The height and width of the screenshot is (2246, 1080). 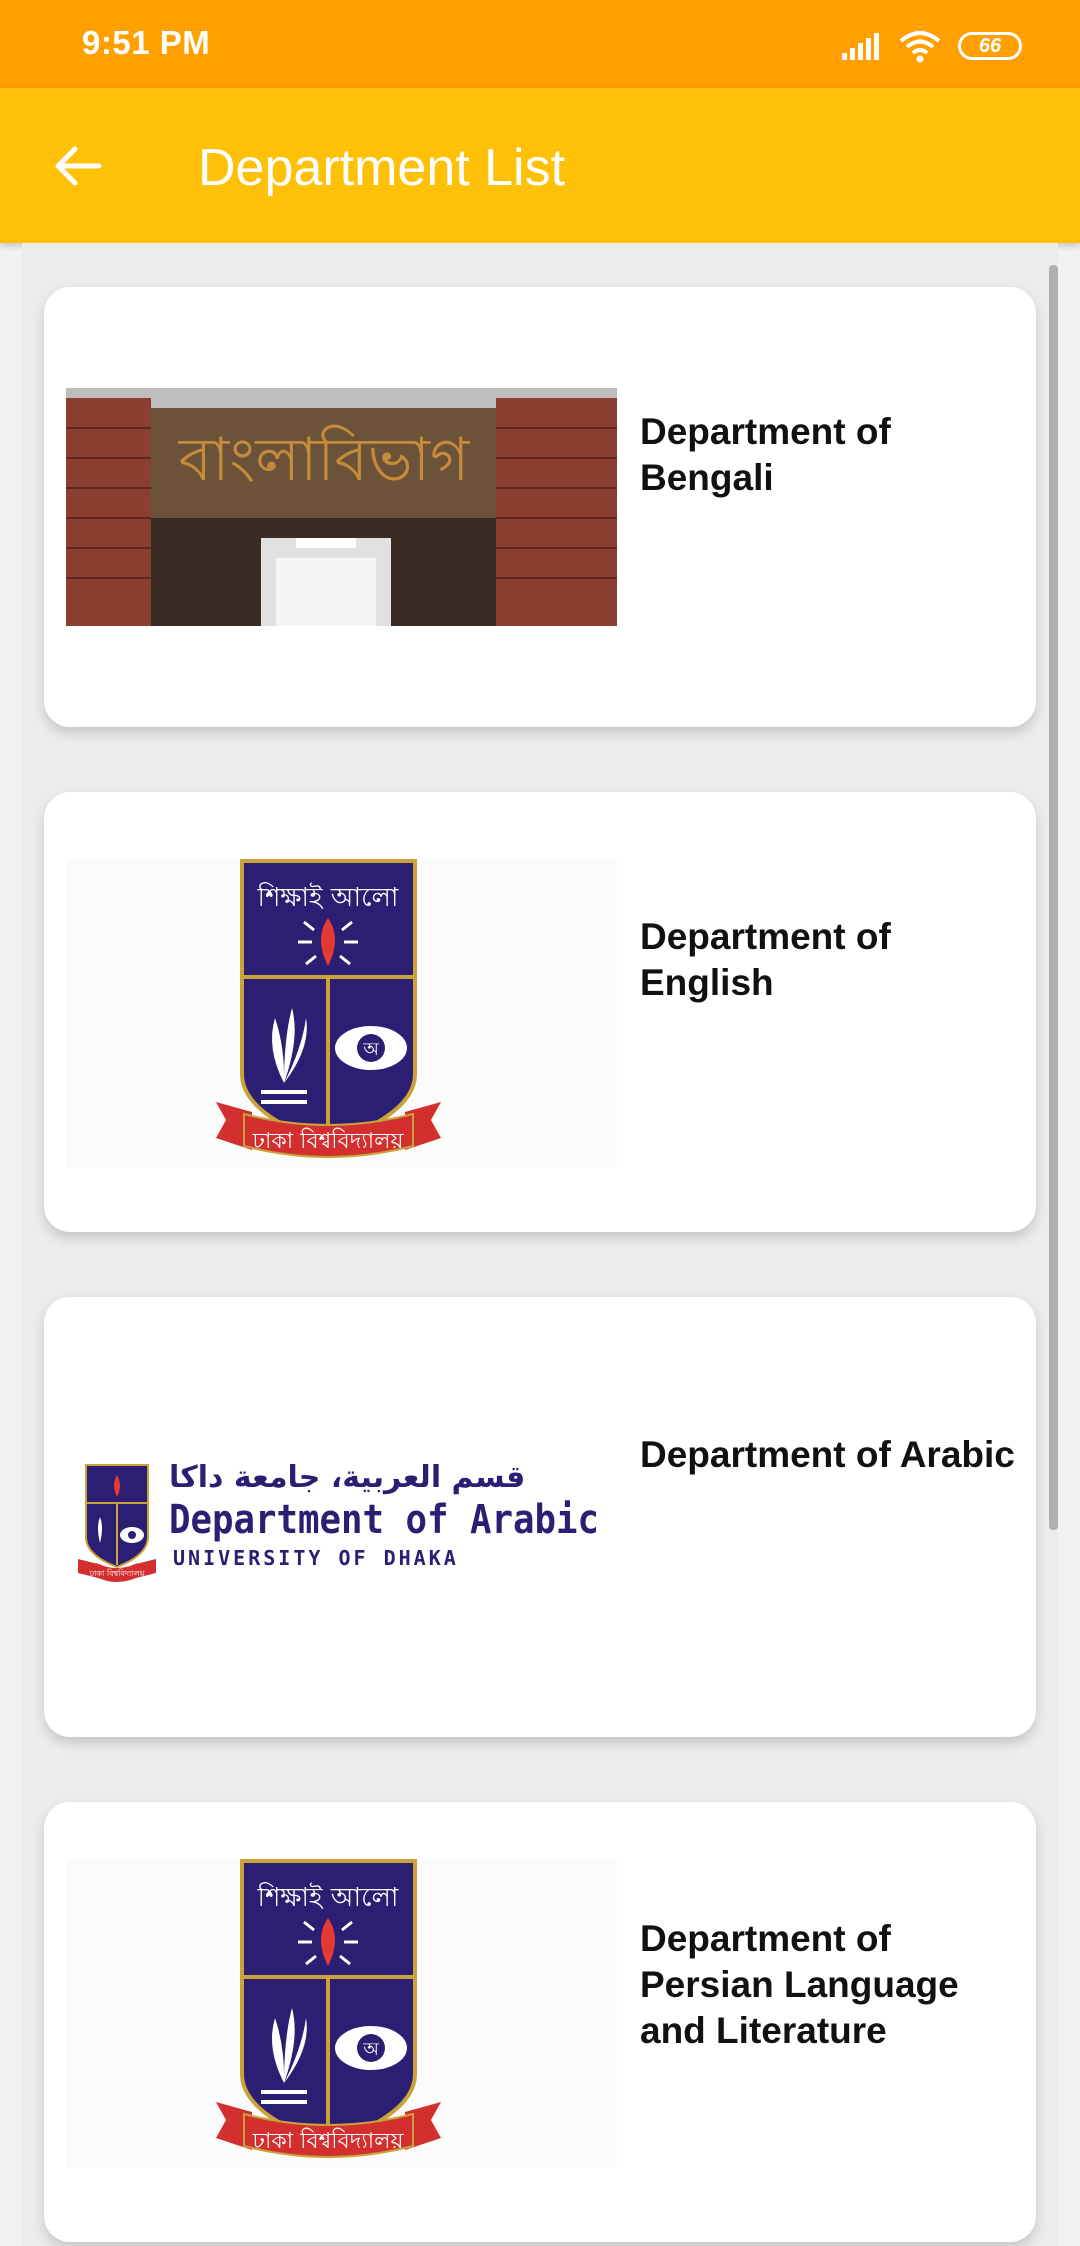 I want to click on banner-english-line: Department of Arabic, so click(x=384, y=1520).